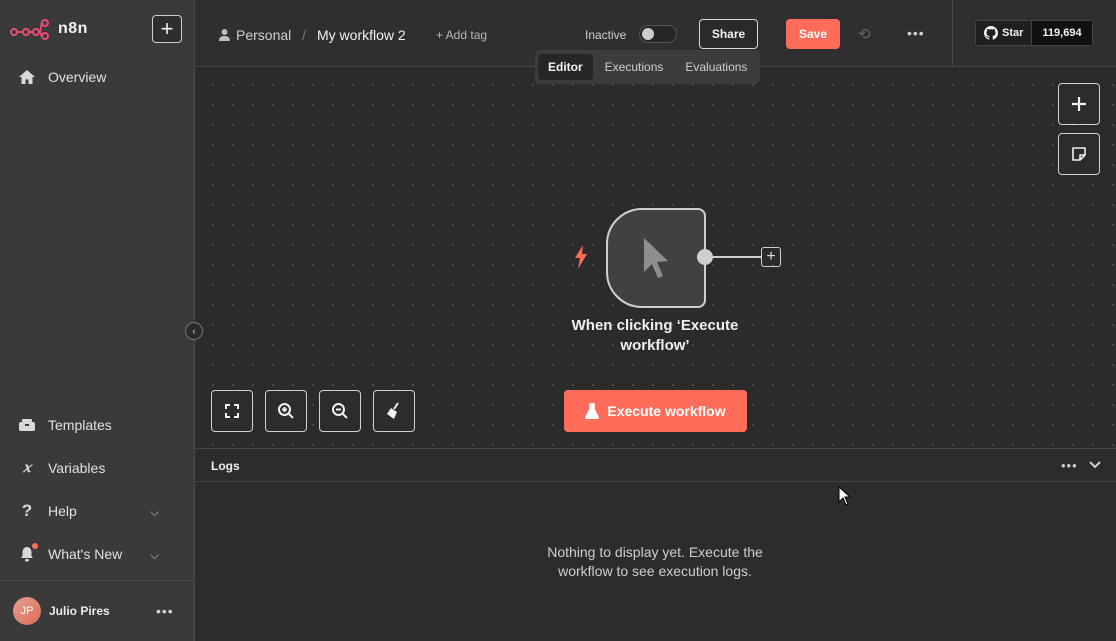  I want to click on workflow-name: My workflow 2, so click(361, 35).